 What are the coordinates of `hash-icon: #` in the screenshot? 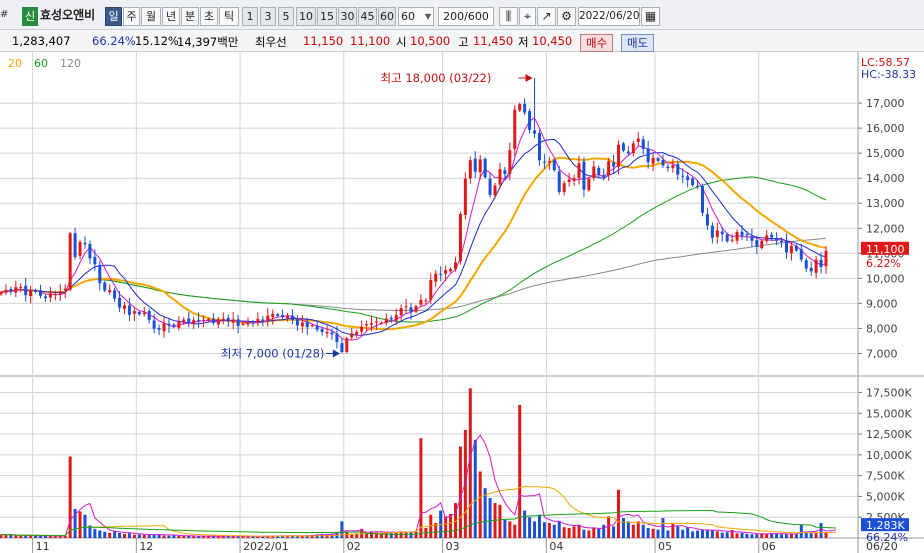 It's located at (5, 14).